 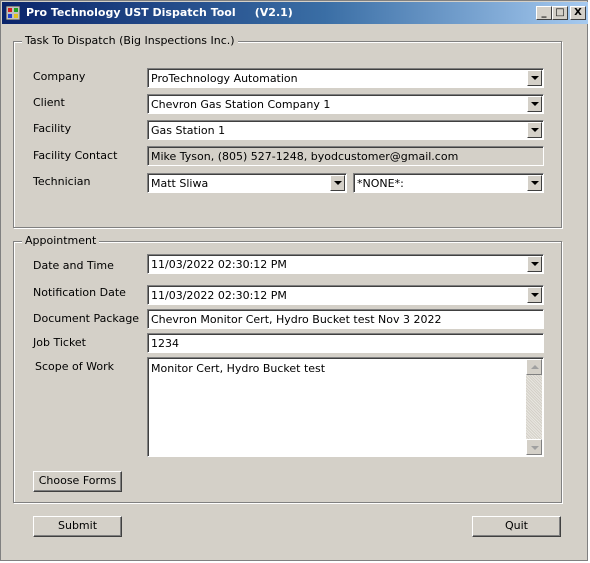 What do you see at coordinates (74, 366) in the screenshot?
I see `scope-of-work-label: Scope of Work` at bounding box center [74, 366].